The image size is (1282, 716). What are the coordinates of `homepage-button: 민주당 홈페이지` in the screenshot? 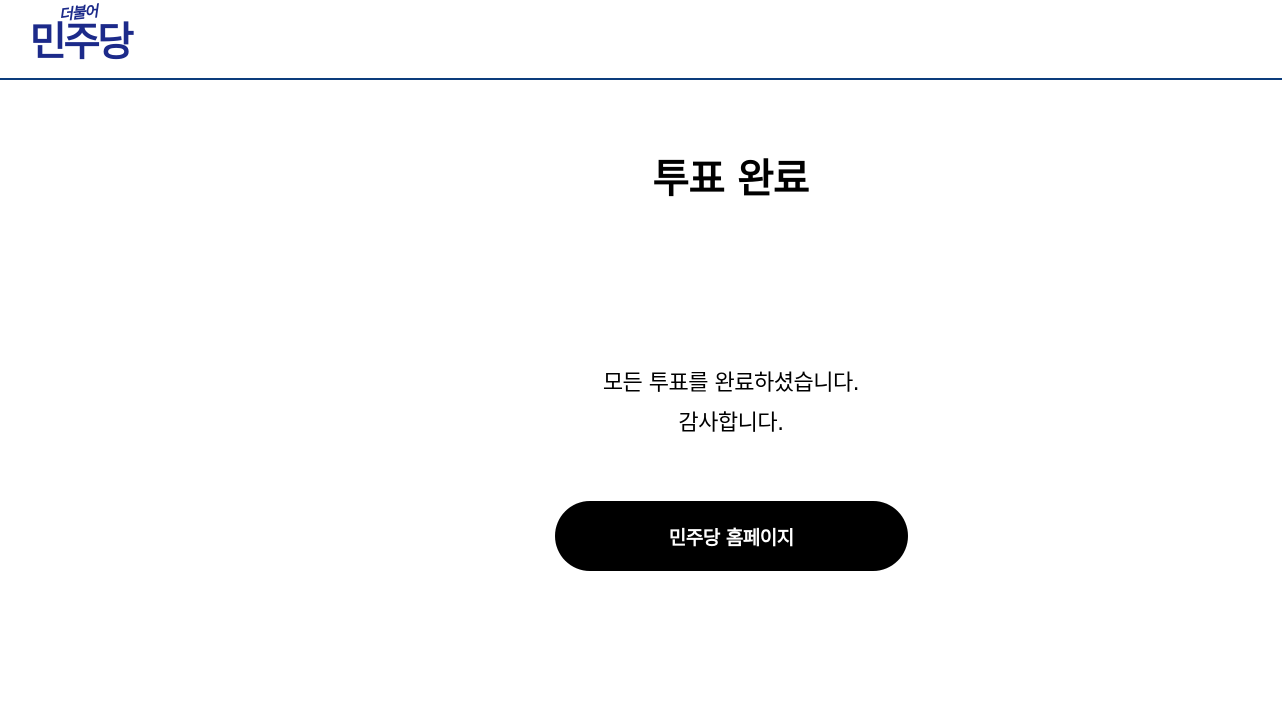 It's located at (731, 536).